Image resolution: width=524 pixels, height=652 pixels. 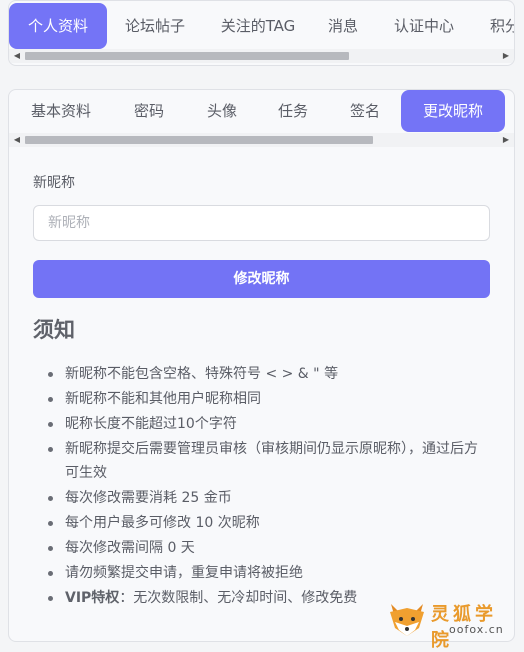 What do you see at coordinates (238, 598) in the screenshot?
I see `vip-text: ：无次数限制、无冷却时间、修改免费` at bounding box center [238, 598].